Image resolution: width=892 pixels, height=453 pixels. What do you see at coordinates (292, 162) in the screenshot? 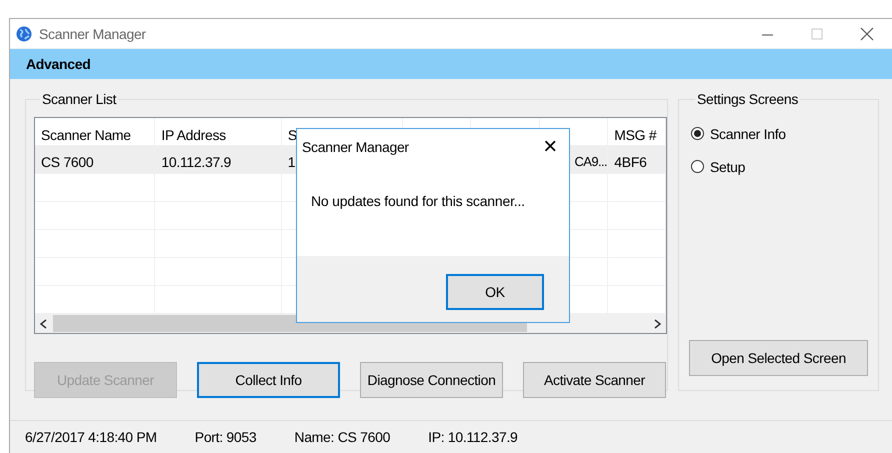
I see `table-cell: 1` at bounding box center [292, 162].